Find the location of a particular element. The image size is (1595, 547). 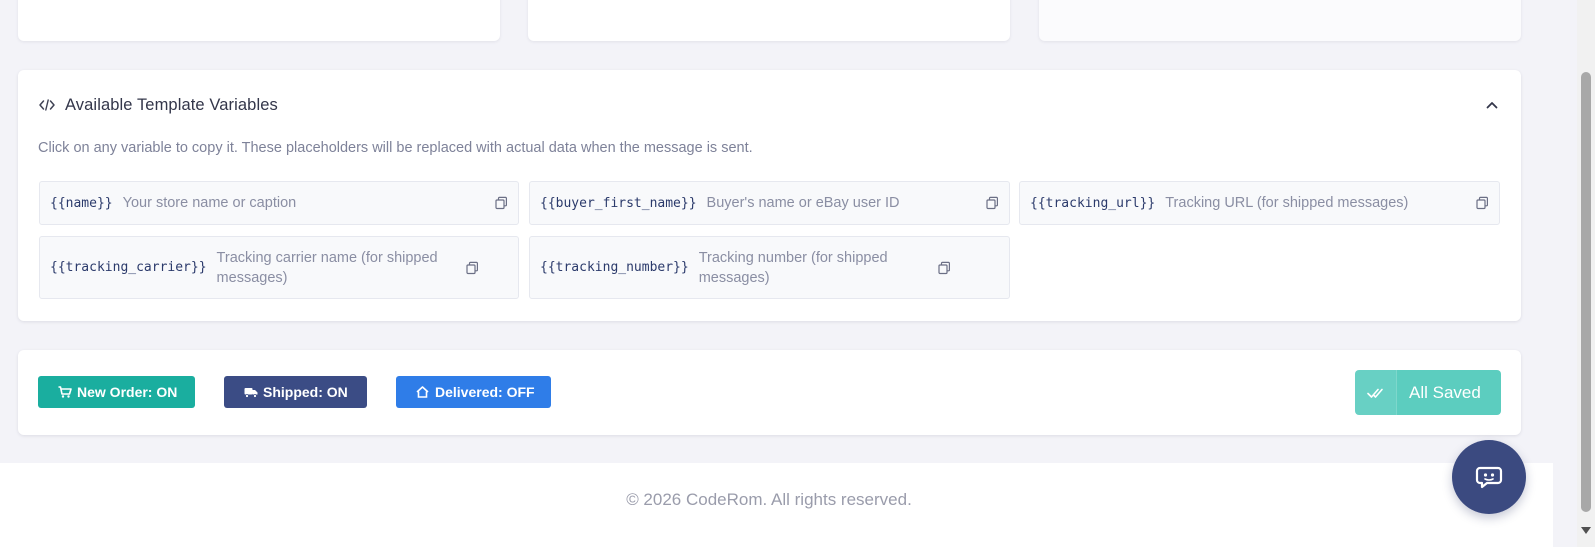

delivered-toggle: Delivered: OFF is located at coordinates (473, 392).